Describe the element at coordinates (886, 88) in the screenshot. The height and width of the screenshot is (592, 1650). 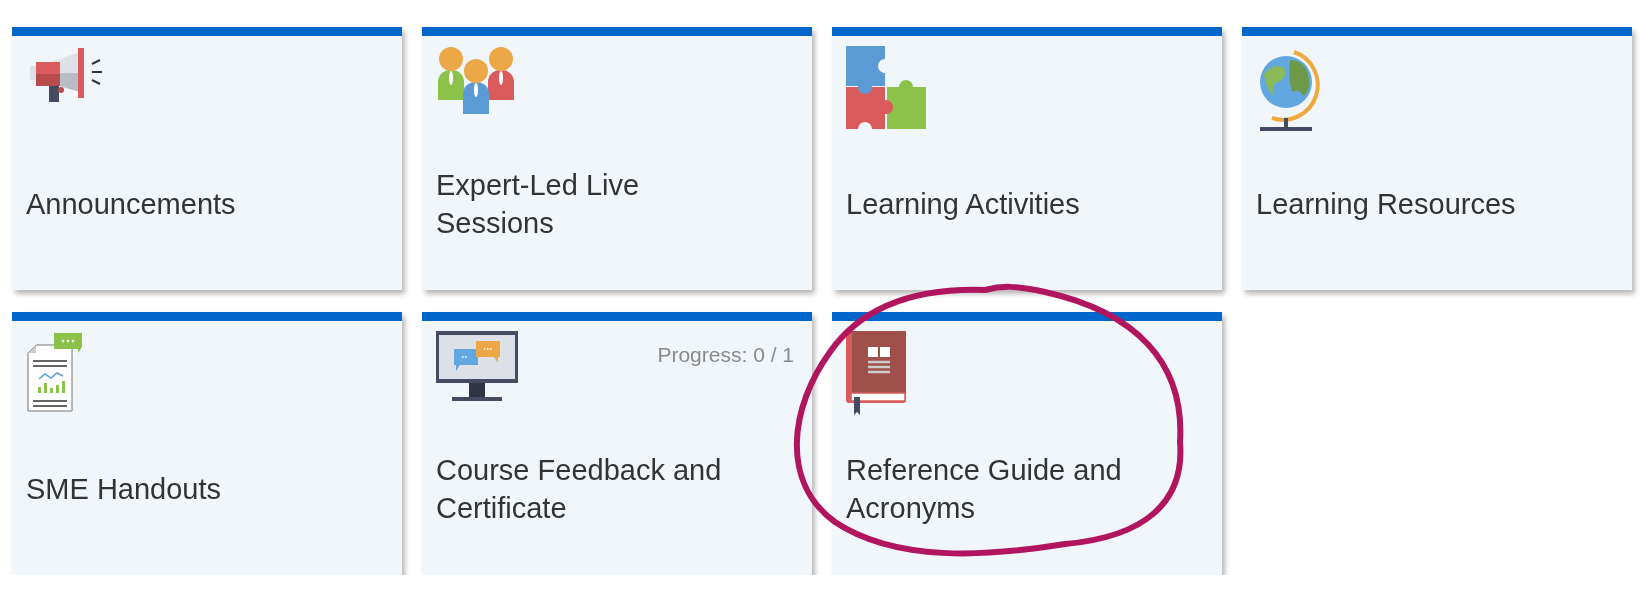
I see `puzzle-icon` at that location.